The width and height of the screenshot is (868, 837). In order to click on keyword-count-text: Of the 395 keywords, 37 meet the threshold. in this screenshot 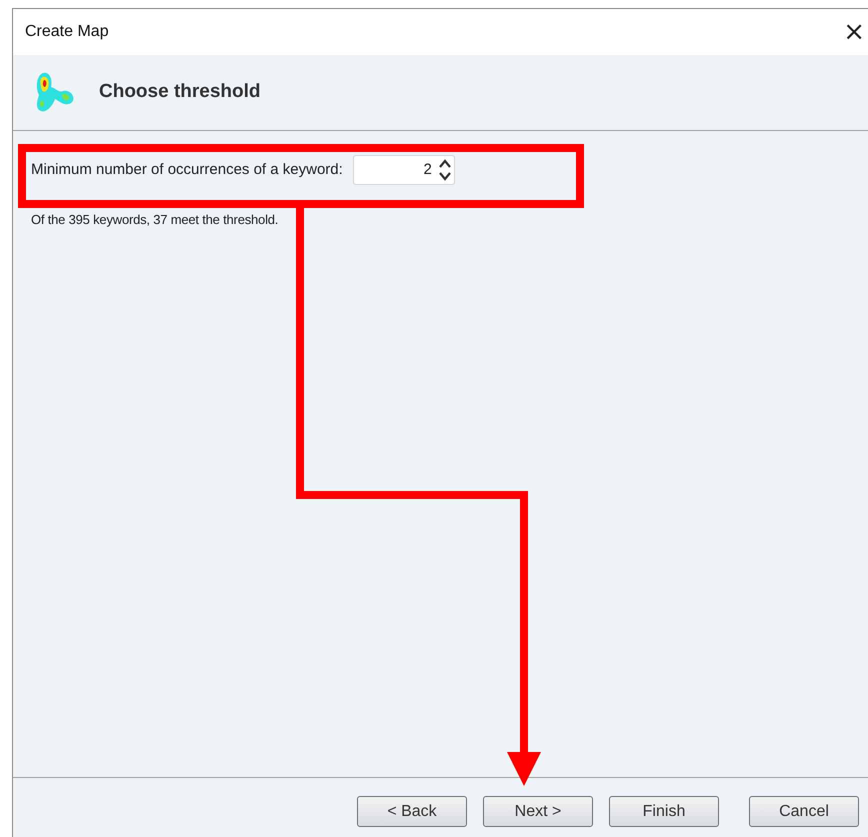, I will do `click(155, 220)`.